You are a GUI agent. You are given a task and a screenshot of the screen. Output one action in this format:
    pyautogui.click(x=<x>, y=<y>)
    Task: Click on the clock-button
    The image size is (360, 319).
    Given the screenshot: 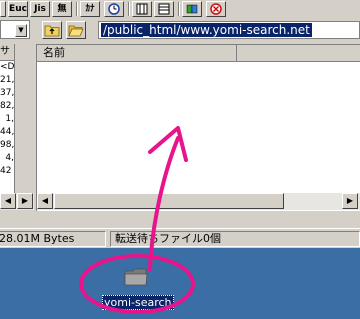 What is the action you would take?
    pyautogui.click(x=114, y=9)
    